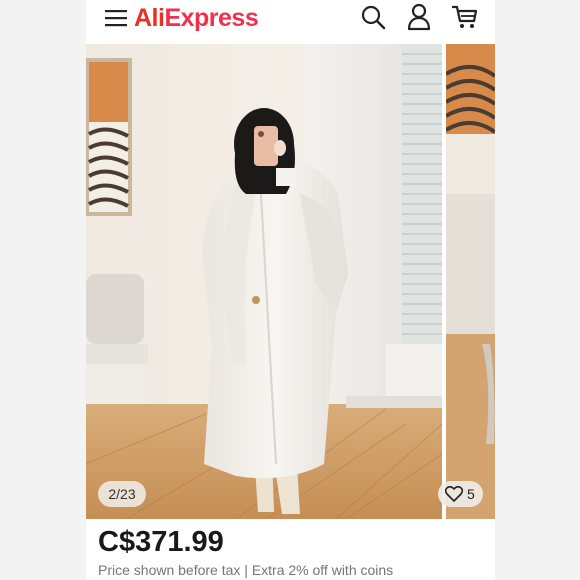 The height and width of the screenshot is (580, 580). What do you see at coordinates (470, 281) in the screenshot?
I see `next-product-photo` at bounding box center [470, 281].